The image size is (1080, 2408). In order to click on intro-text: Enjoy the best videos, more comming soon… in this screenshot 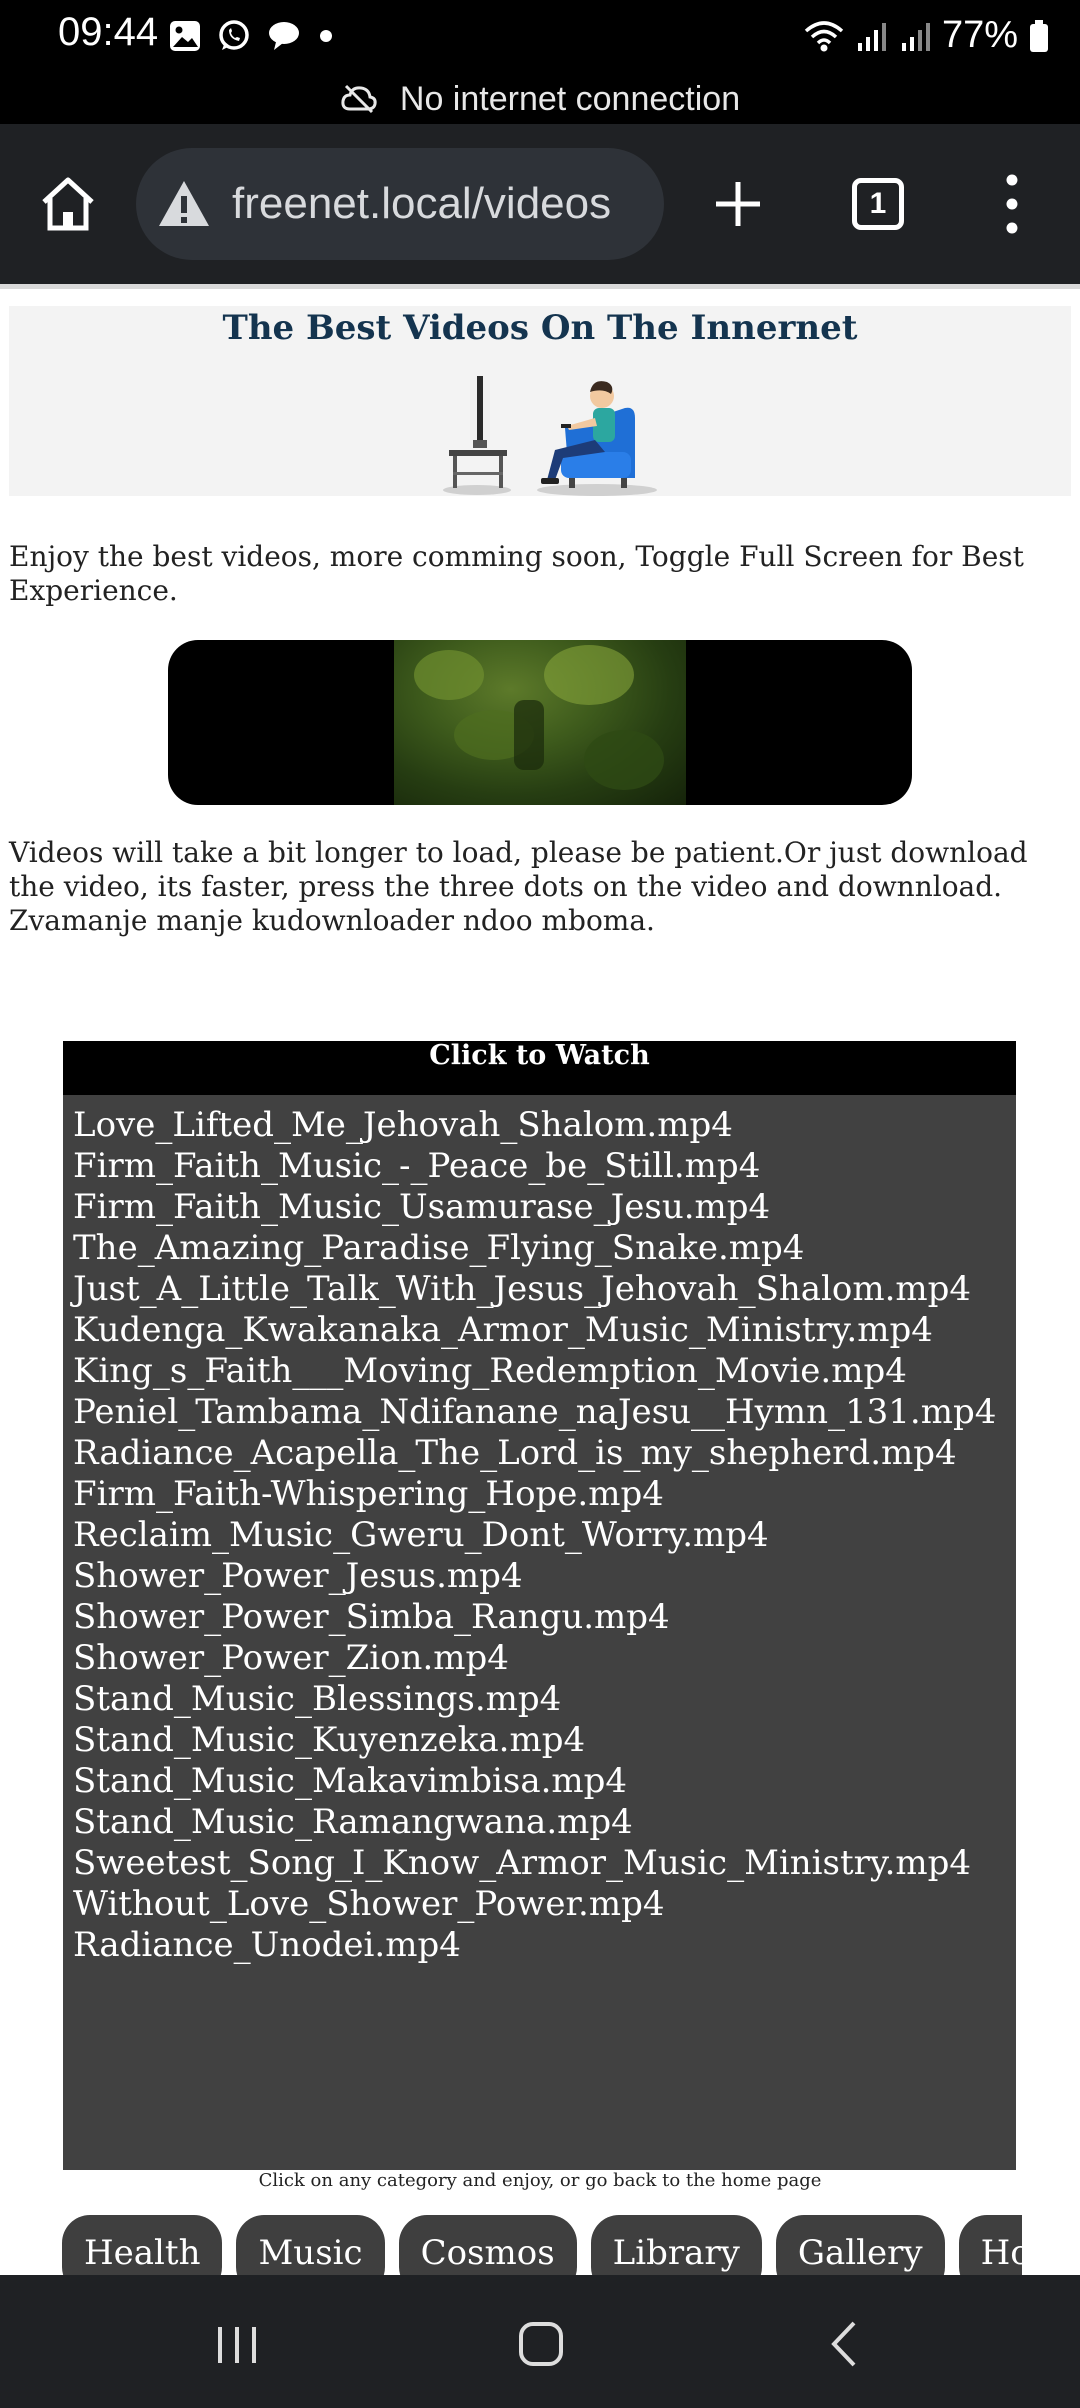, I will do `click(516, 573)`.